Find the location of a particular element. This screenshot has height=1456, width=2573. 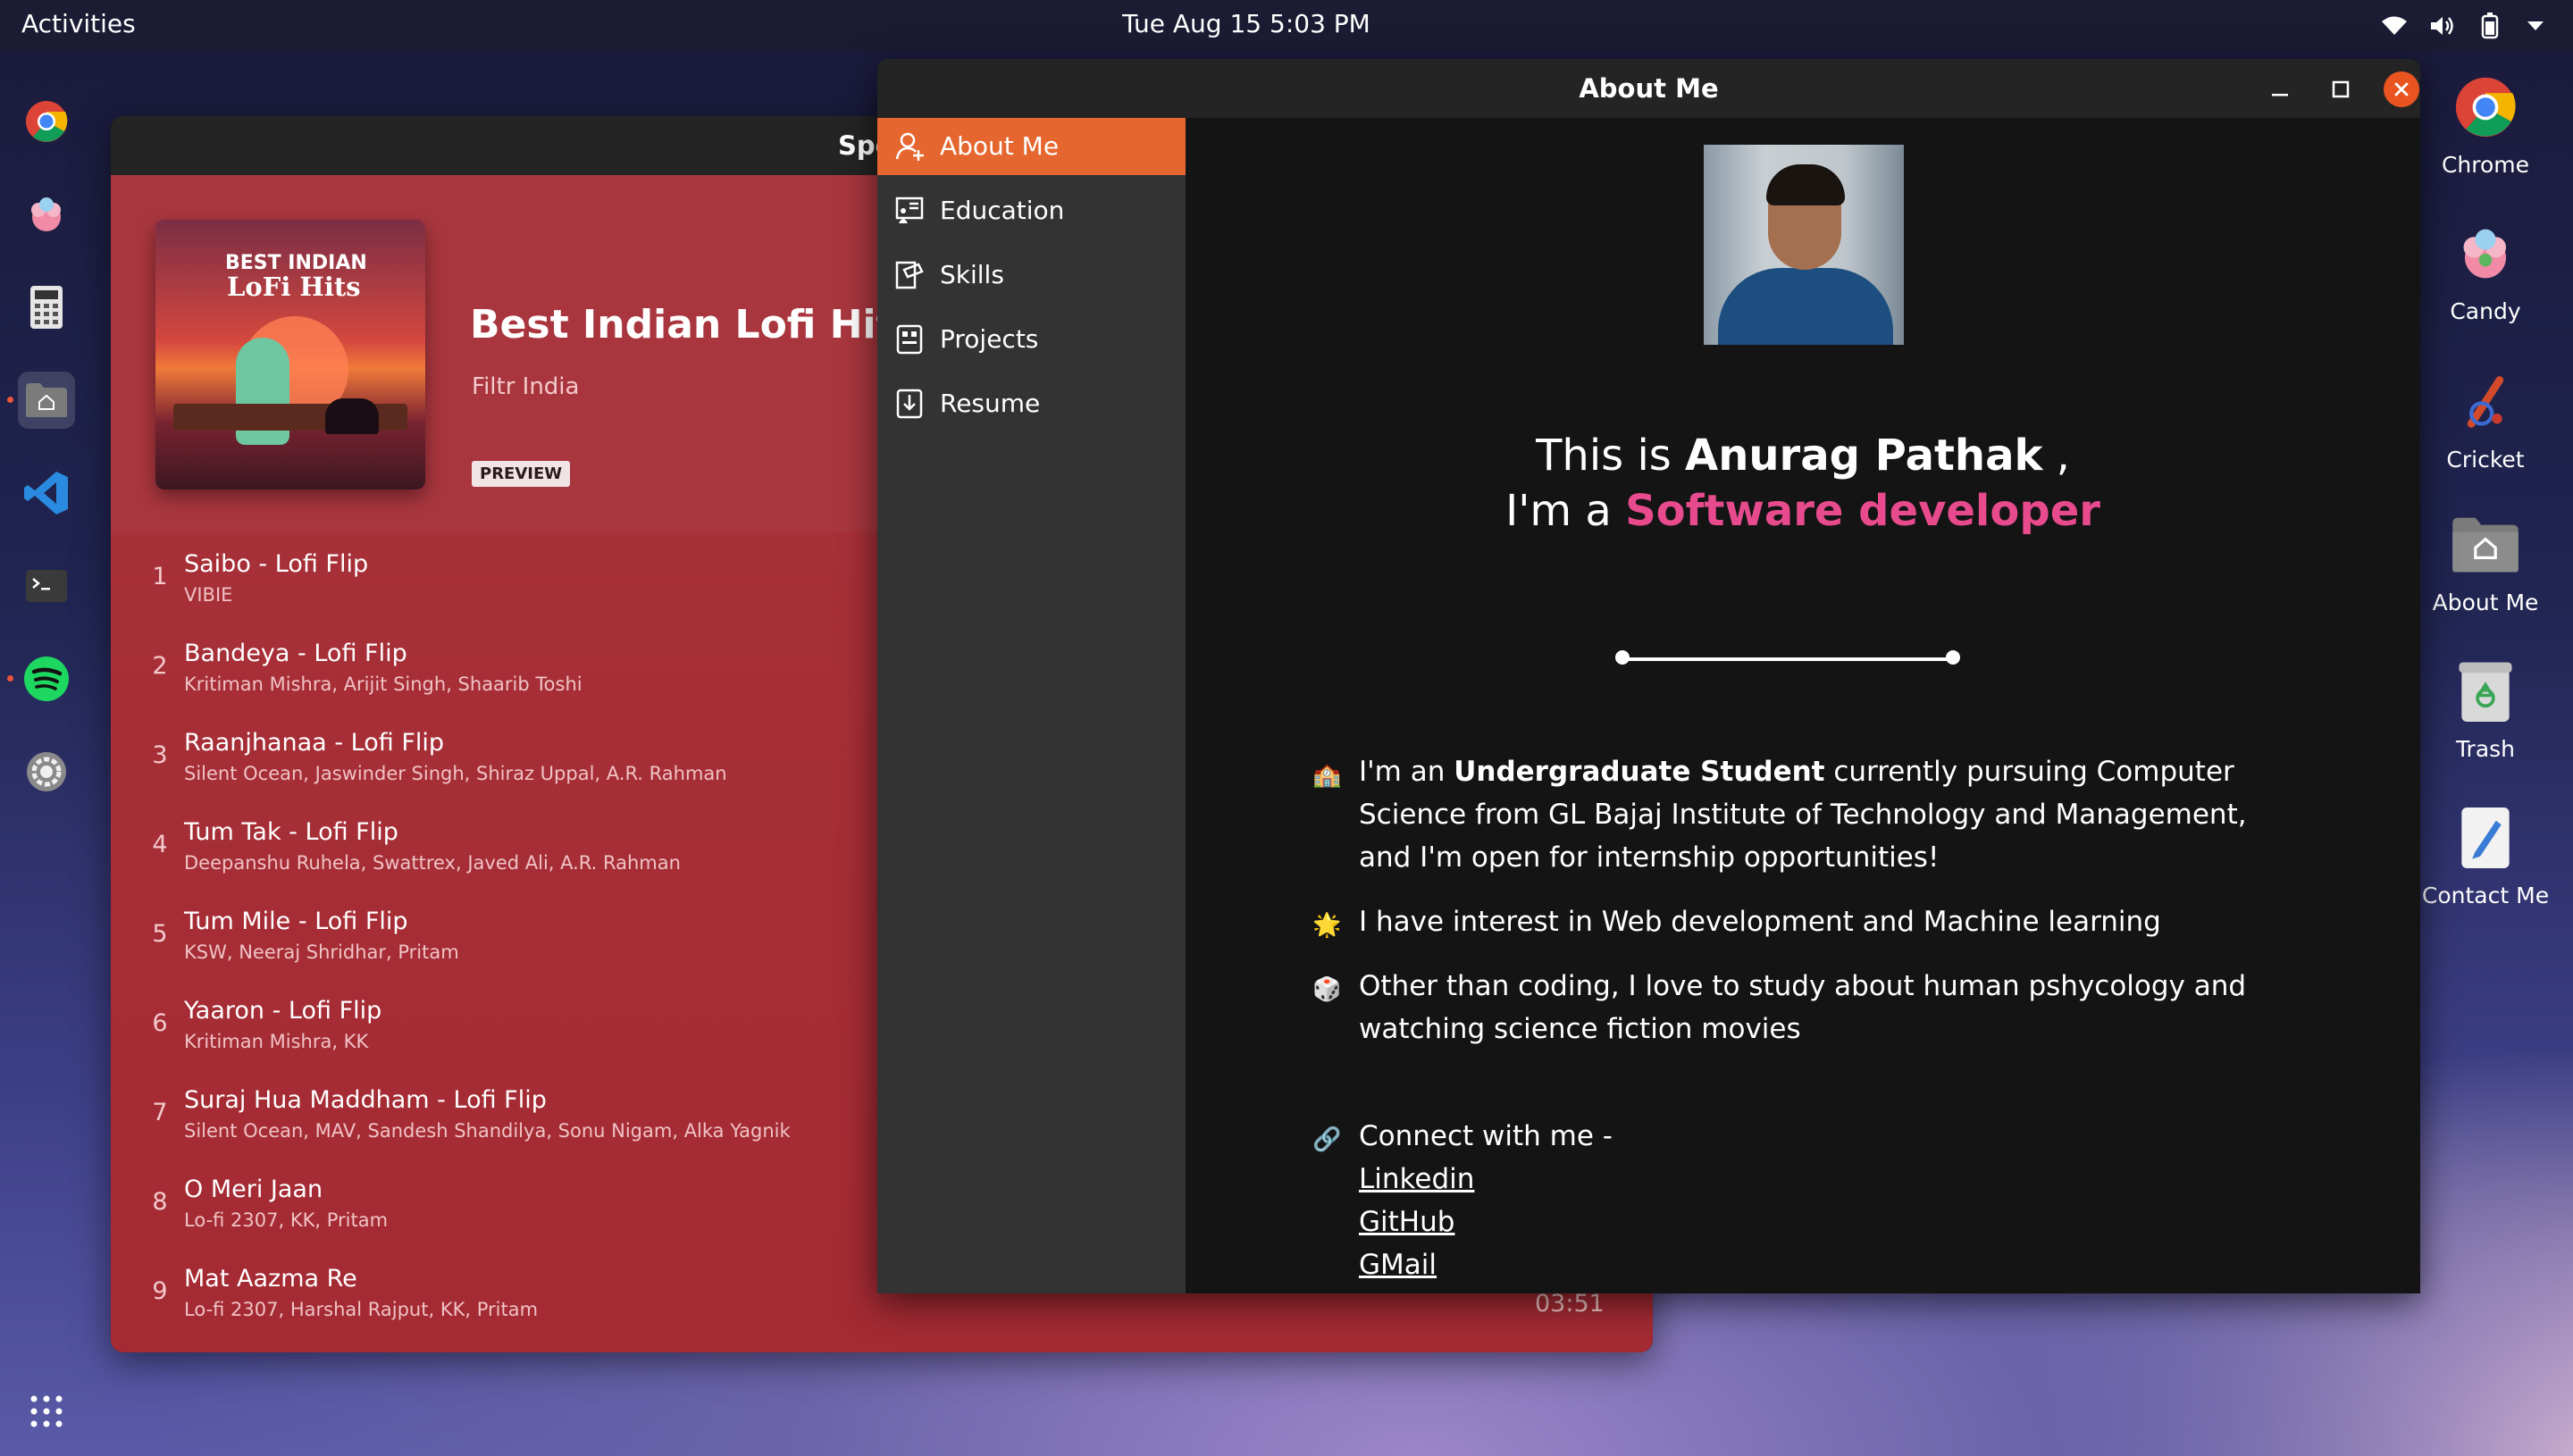

track-title: Yaaron - Lofi Flip is located at coordinates (283, 1011).